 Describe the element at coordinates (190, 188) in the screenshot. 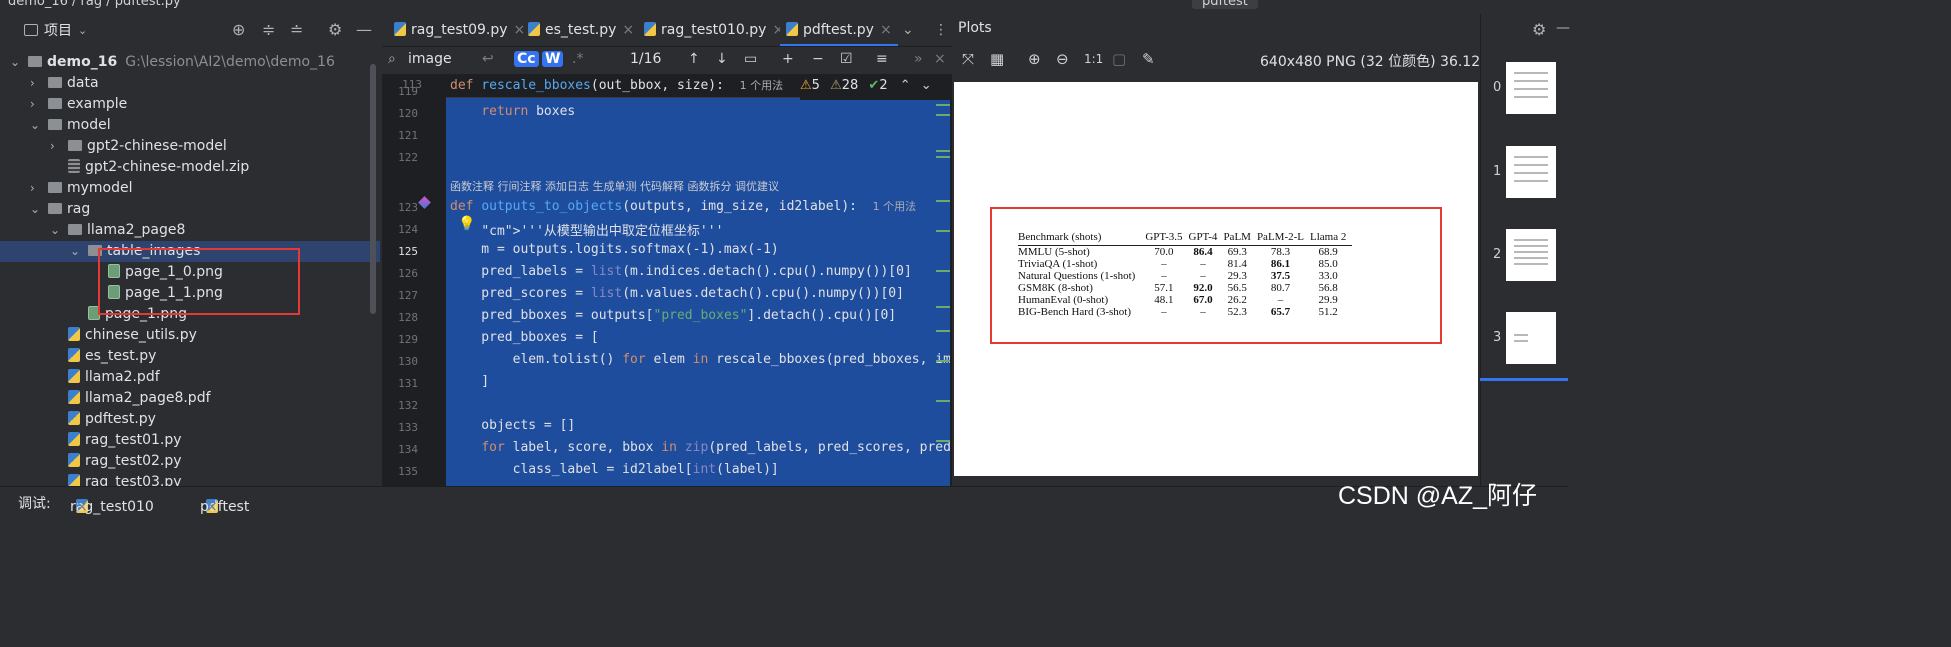

I see `tree-item: › mymodel` at that location.